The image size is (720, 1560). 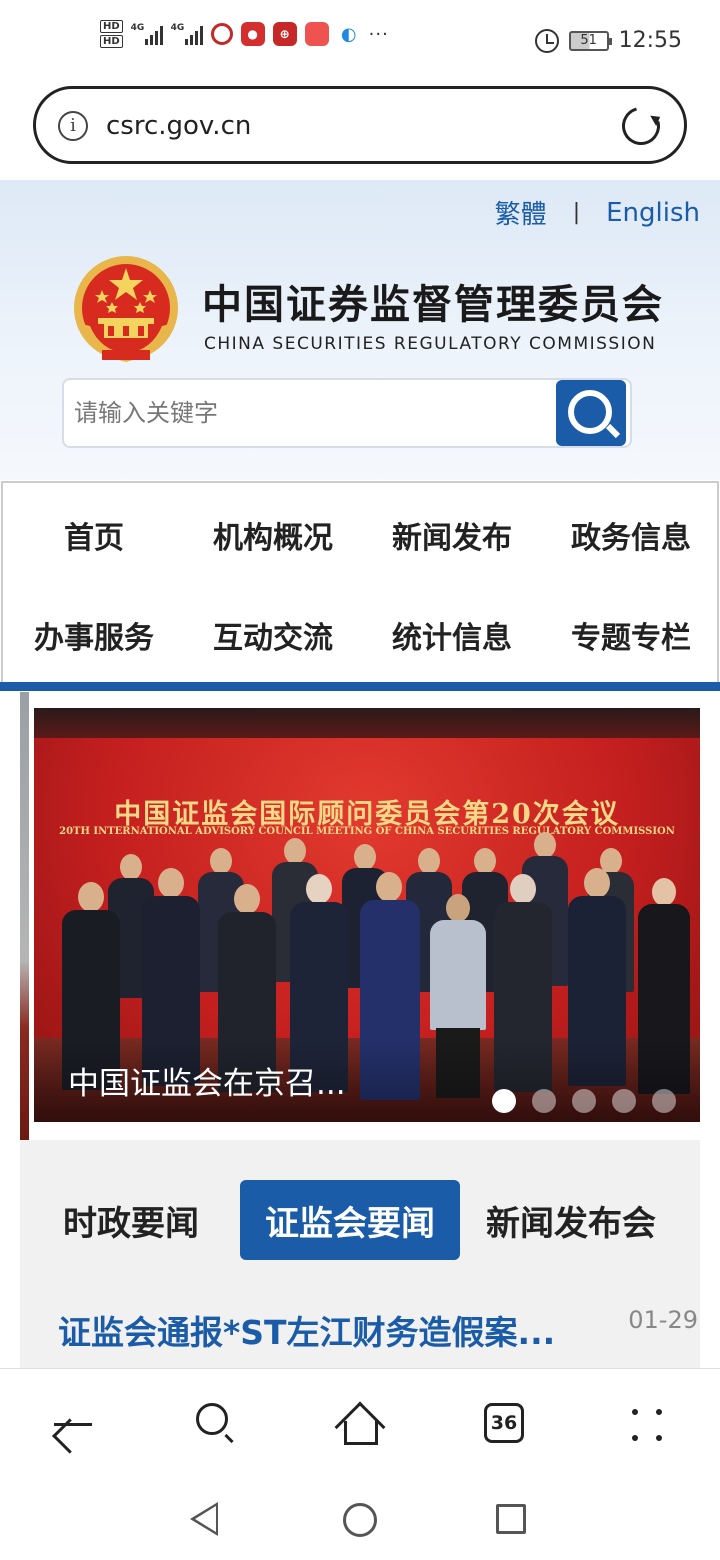 I want to click on lang-traditional-link: 繁體, so click(x=521, y=212).